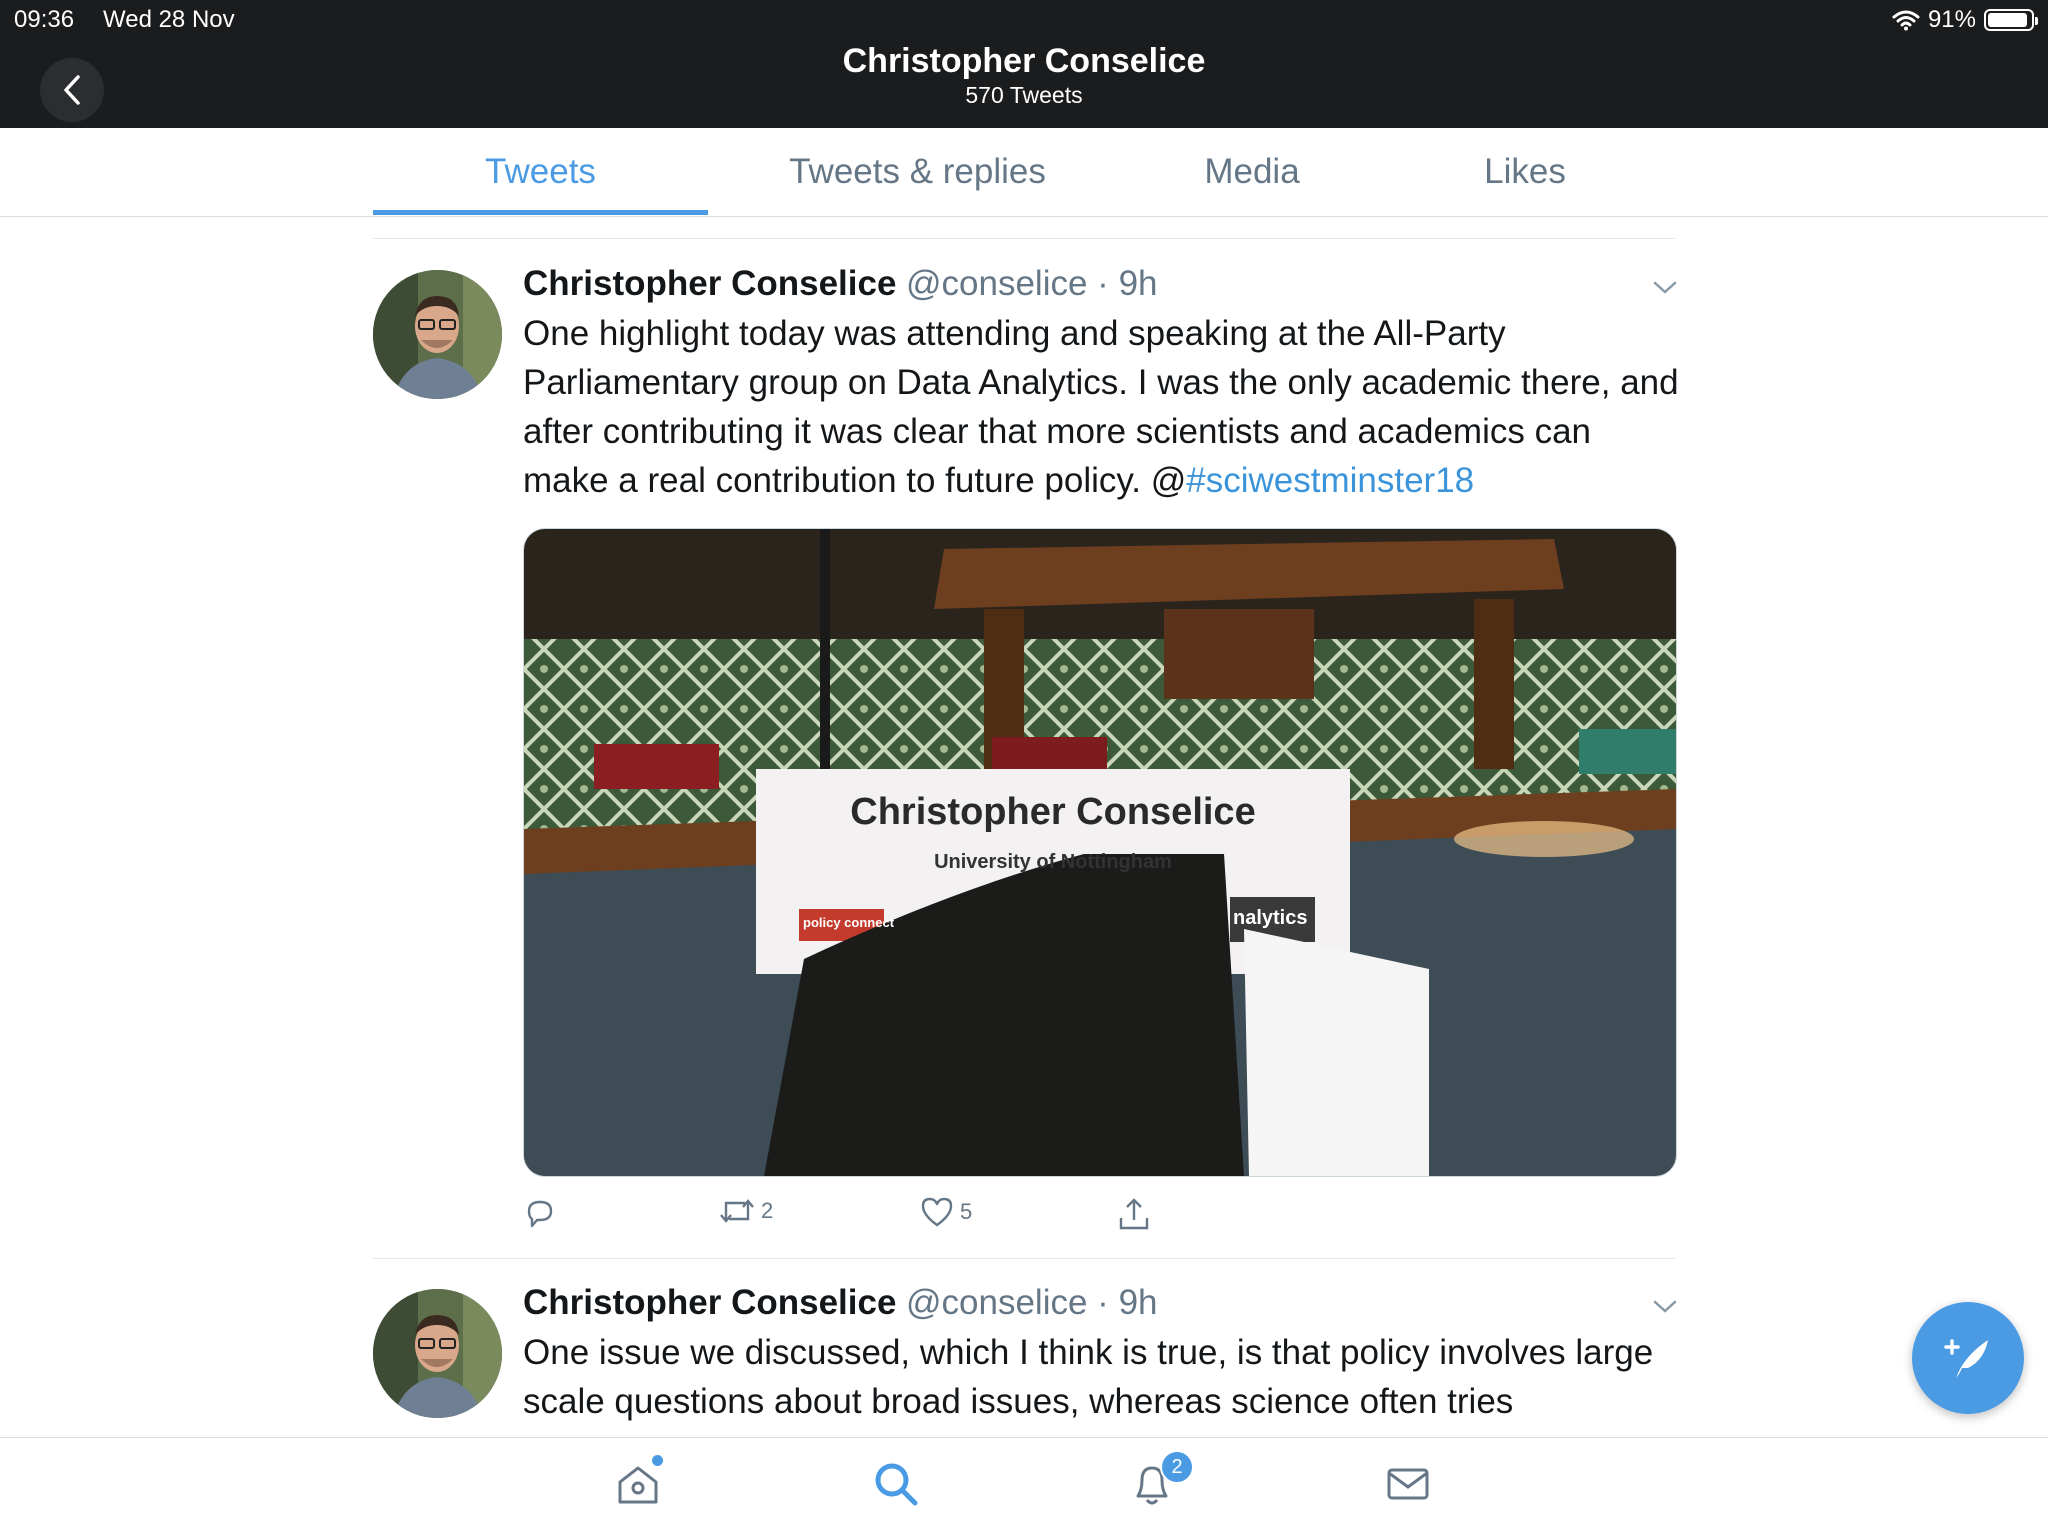  I want to click on battery-percent: 91%, so click(1951, 19).